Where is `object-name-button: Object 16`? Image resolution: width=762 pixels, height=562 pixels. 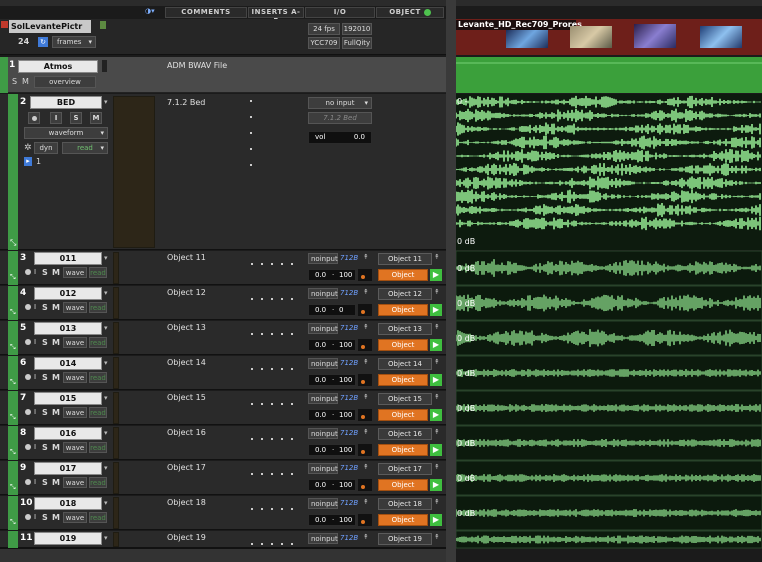 object-name-button: Object 16 is located at coordinates (405, 434).